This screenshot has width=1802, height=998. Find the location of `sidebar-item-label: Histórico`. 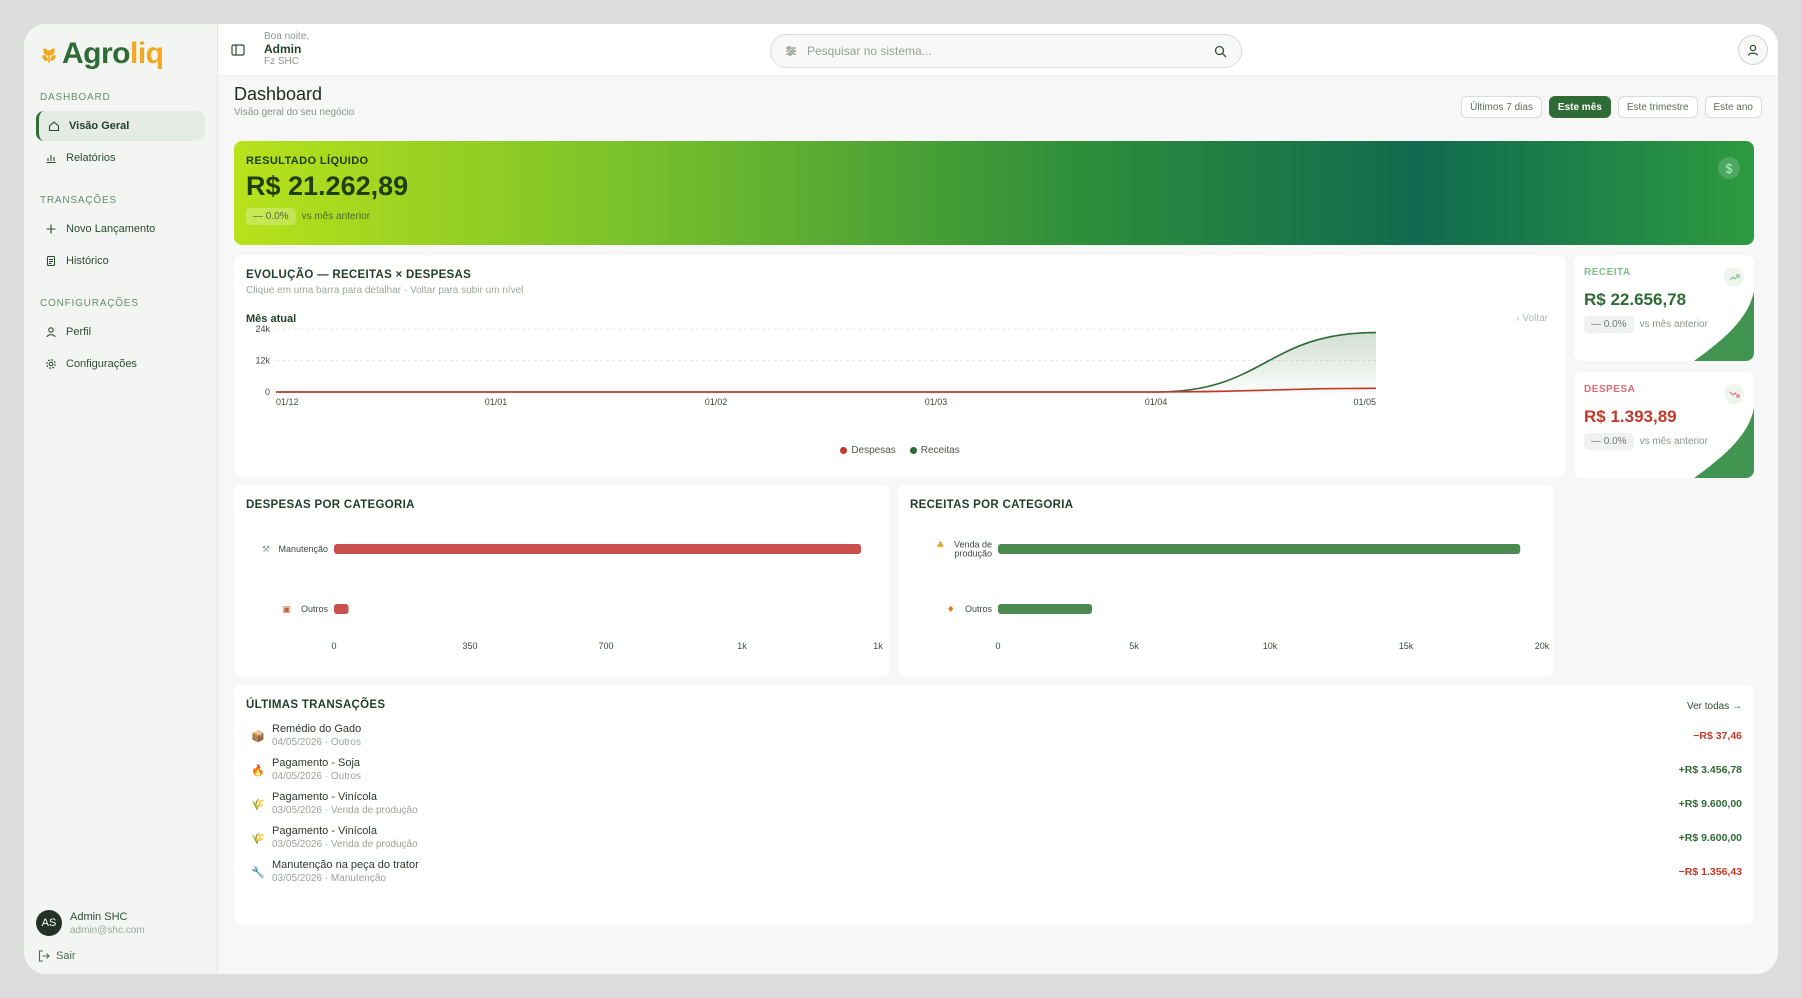

sidebar-item-label: Histórico is located at coordinates (87, 261).